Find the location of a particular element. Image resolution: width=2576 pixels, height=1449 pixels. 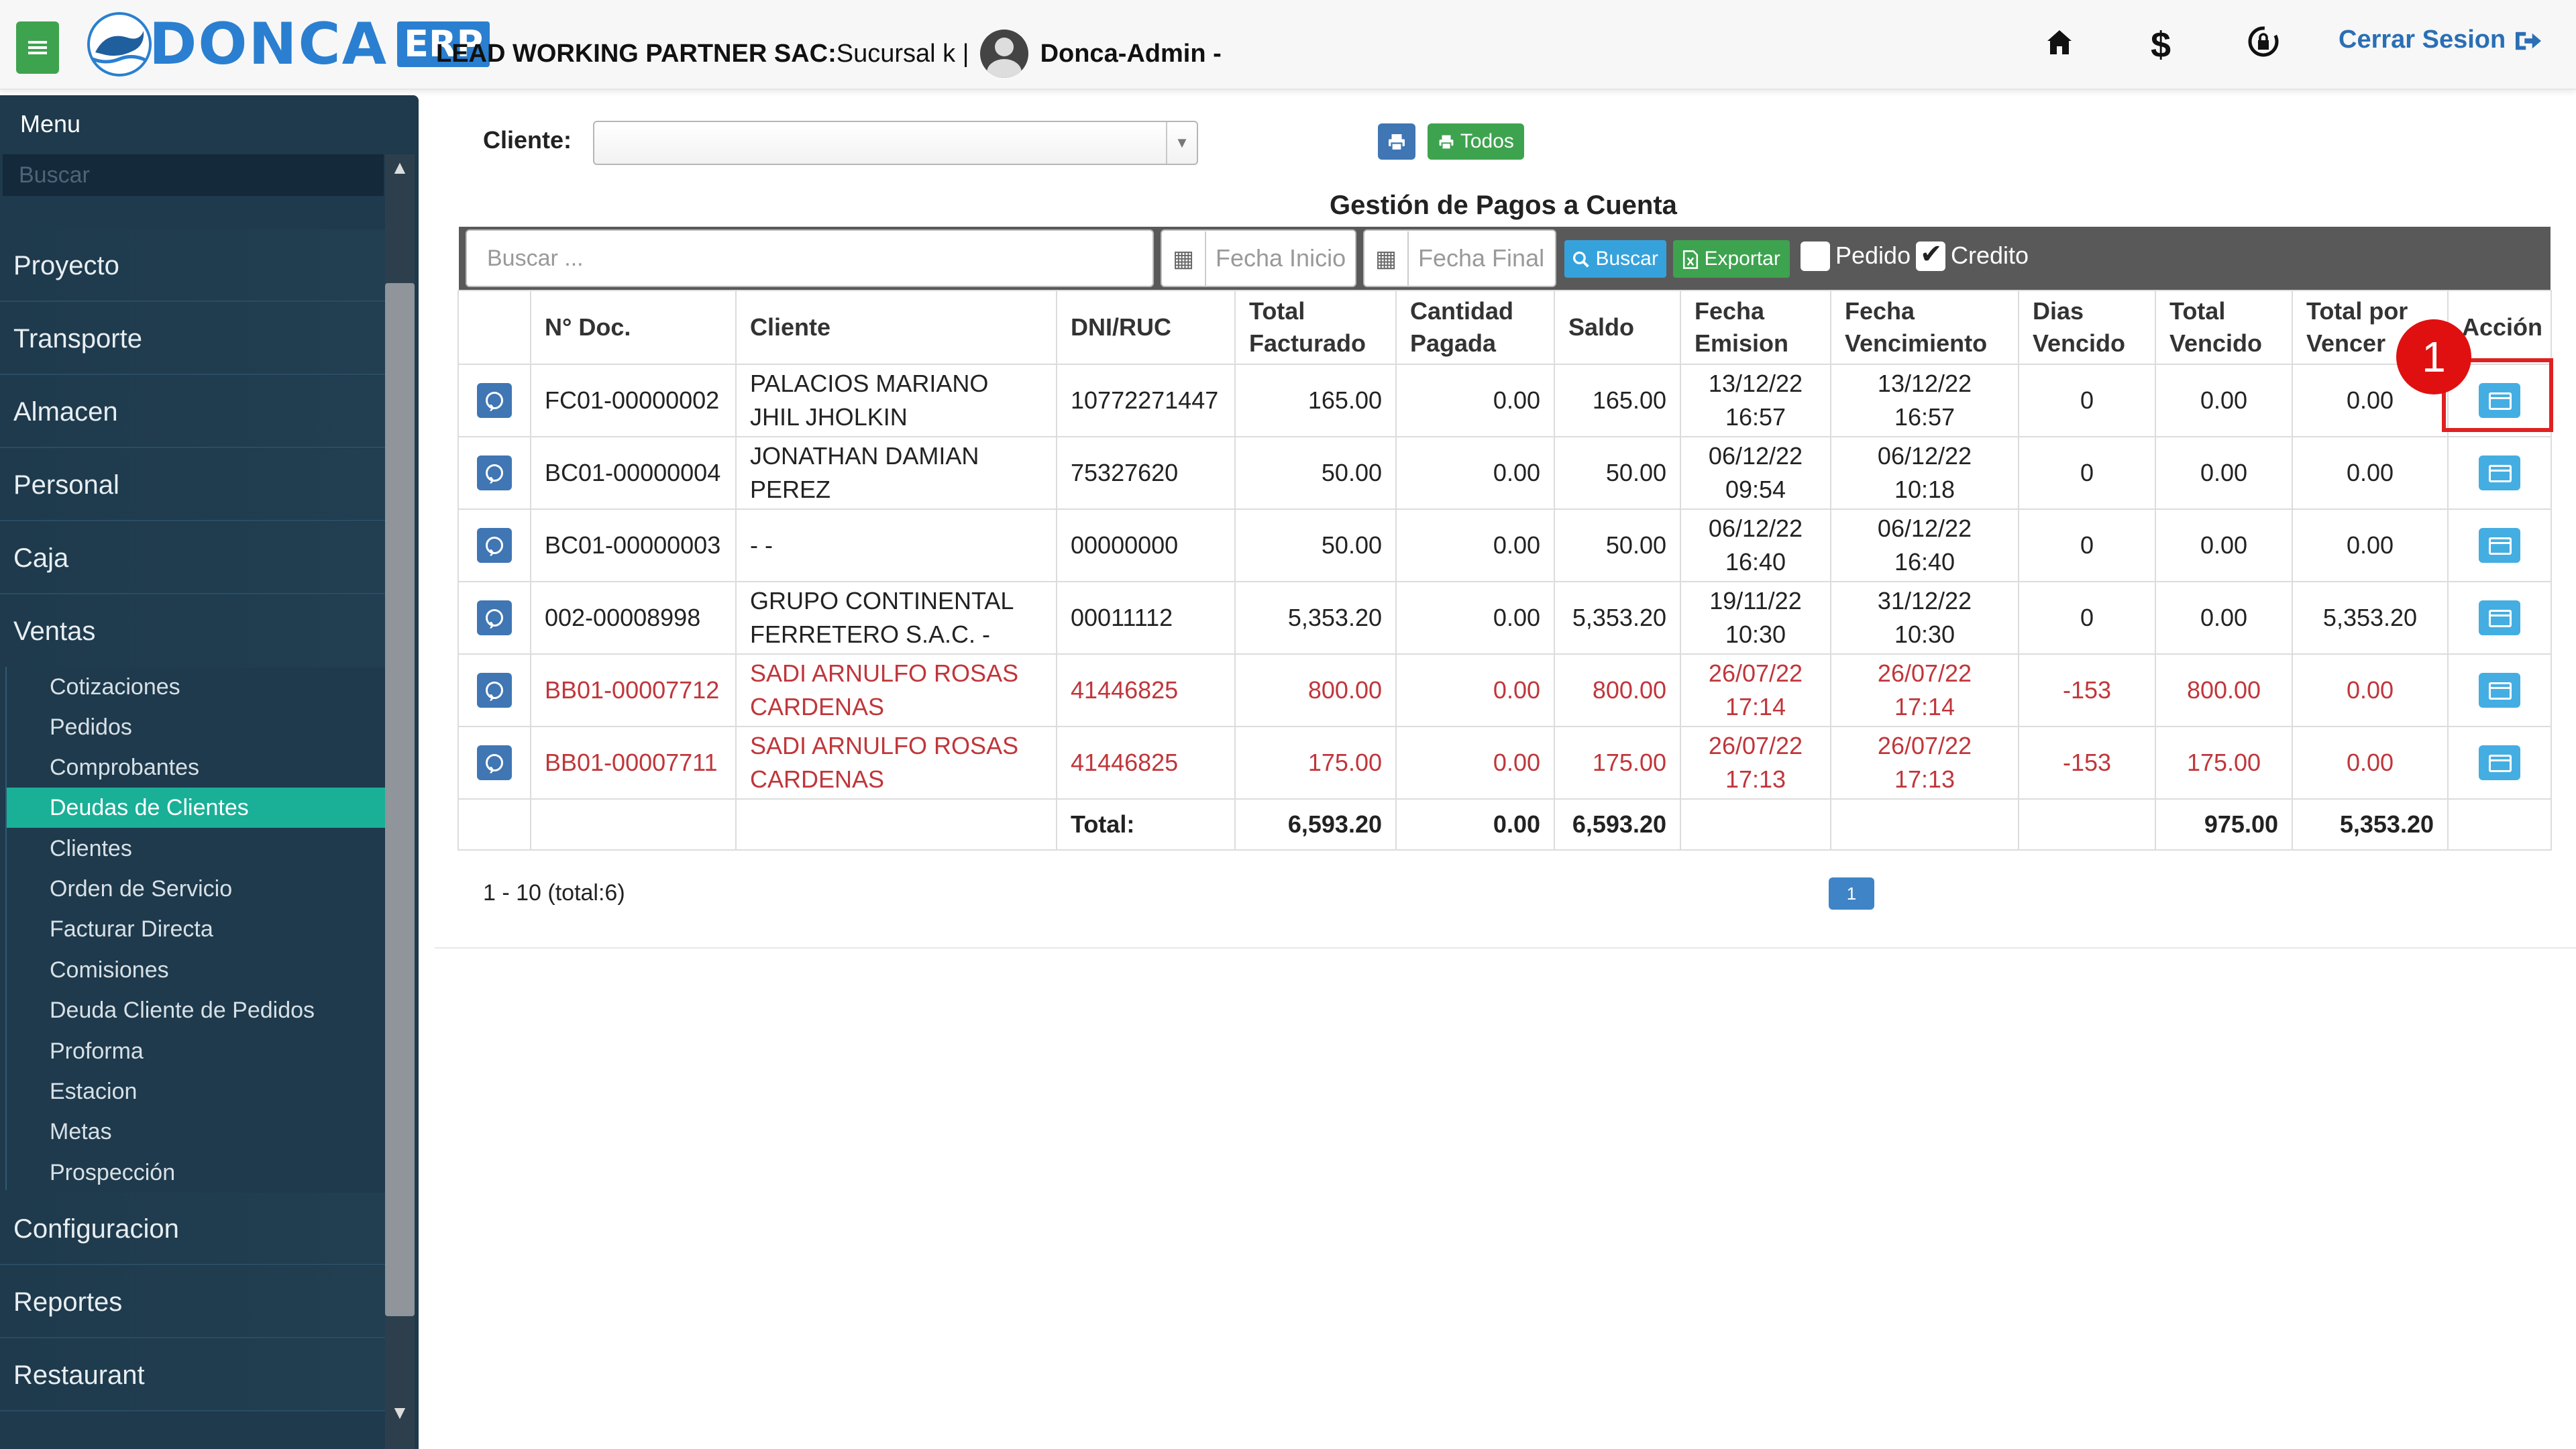

sidebar-scroll-thumb is located at coordinates (400, 799).